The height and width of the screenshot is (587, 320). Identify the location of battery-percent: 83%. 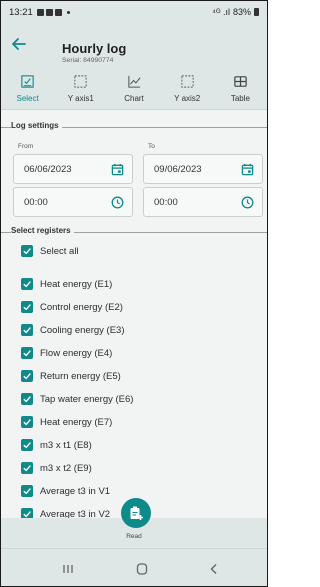
(241, 12).